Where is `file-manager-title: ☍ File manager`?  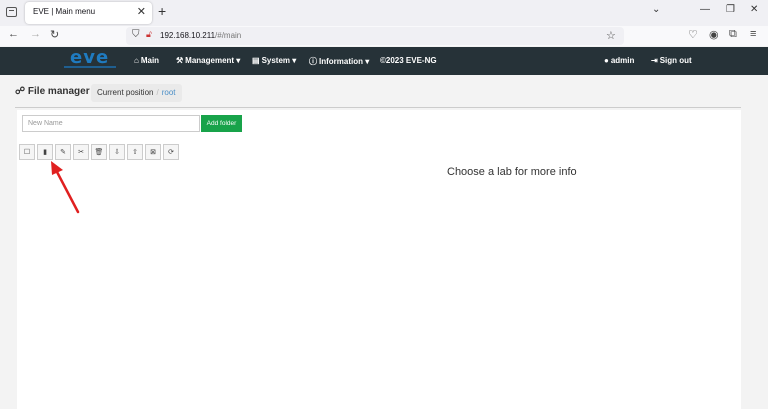
file-manager-title: ☍ File manager is located at coordinates (52, 91).